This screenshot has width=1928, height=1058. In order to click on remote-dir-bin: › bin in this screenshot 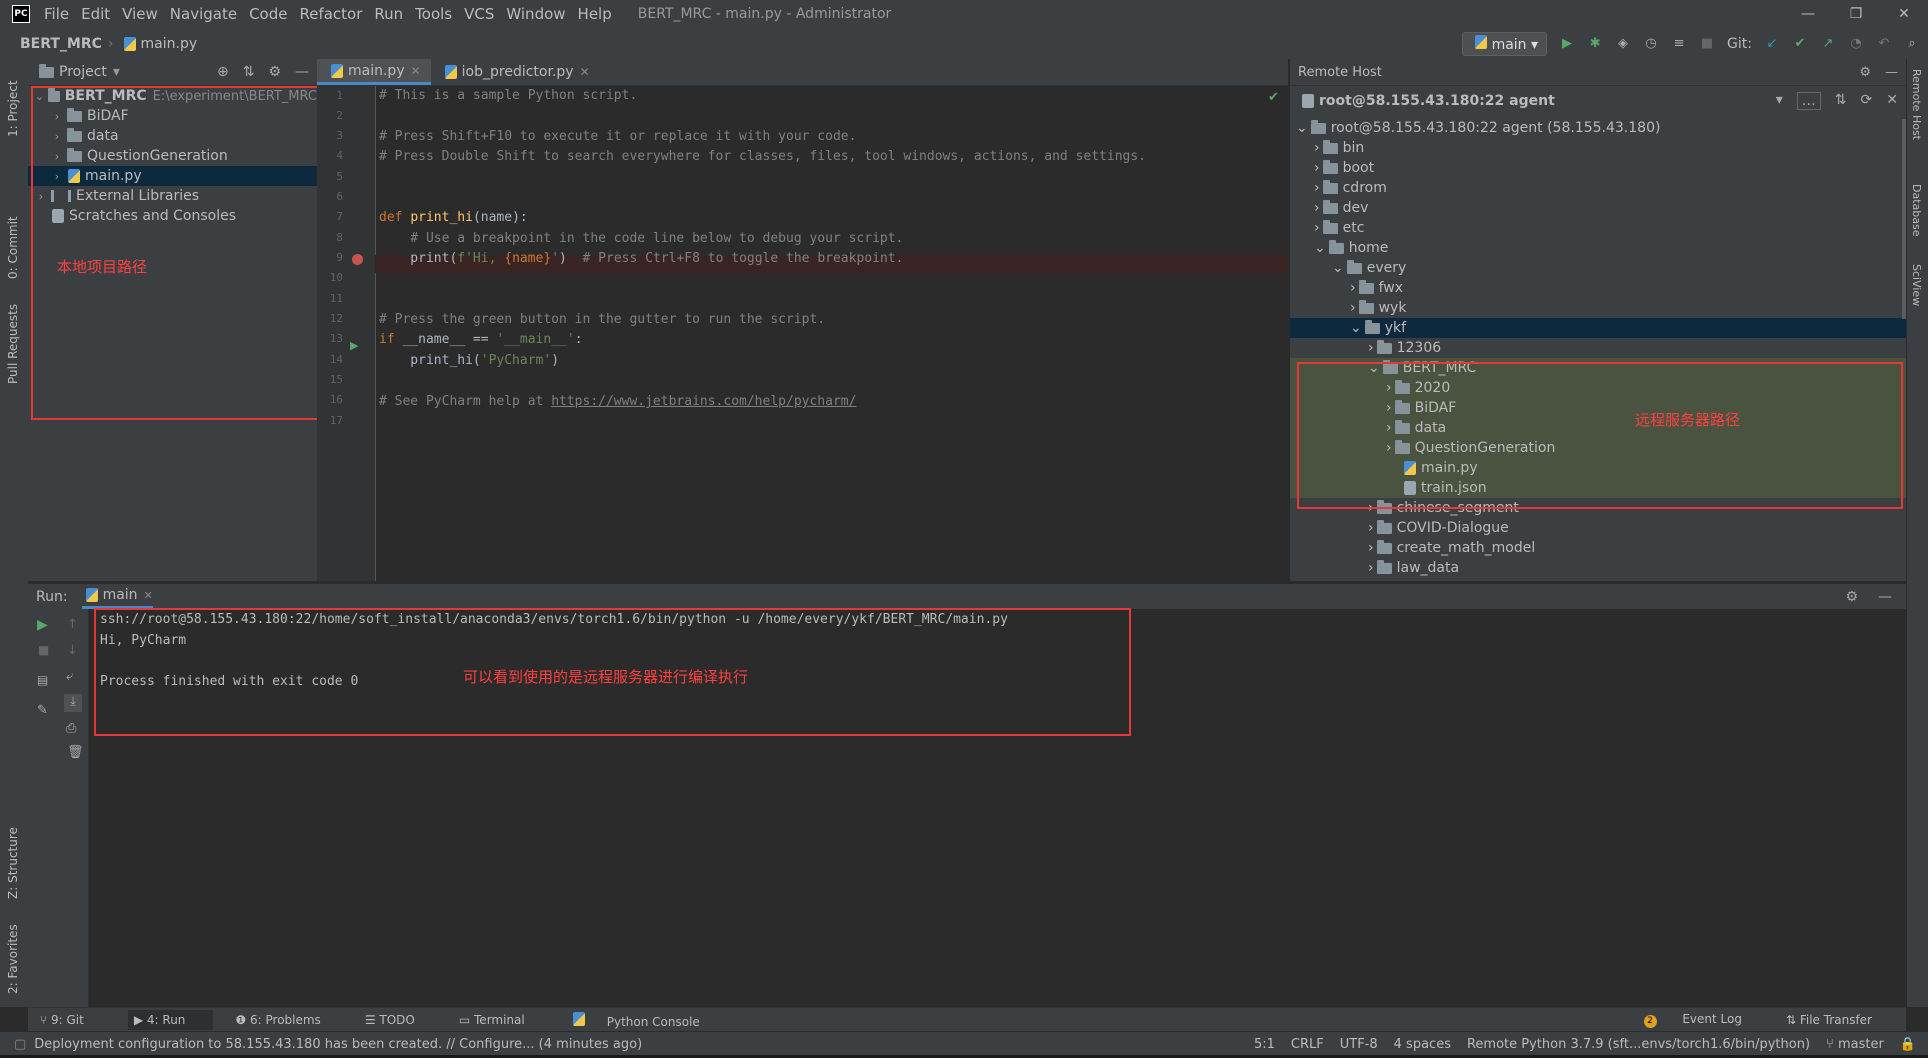, I will do `click(1598, 148)`.